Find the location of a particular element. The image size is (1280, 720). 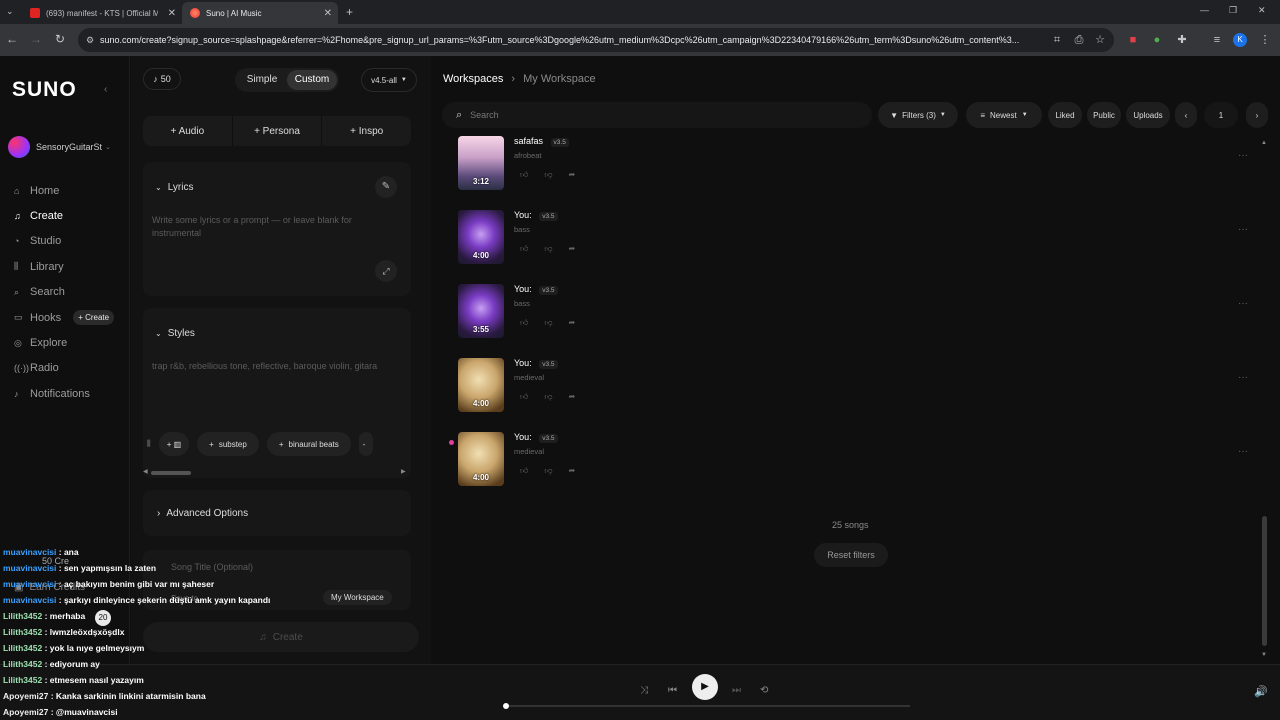

song-cover-image: 3:55 is located at coordinates (481, 311).